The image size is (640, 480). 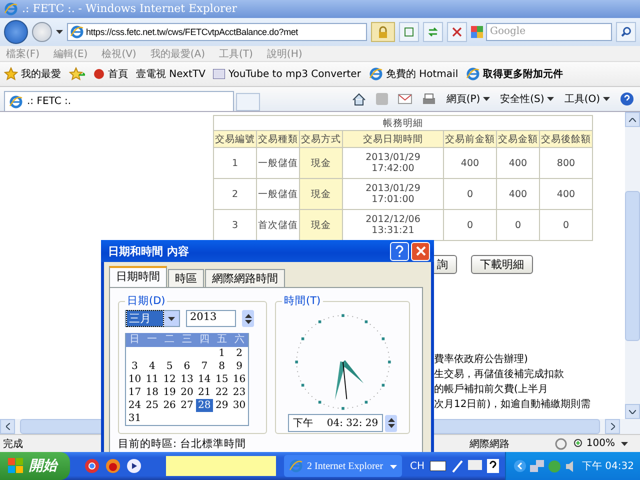 I want to click on back-button, so click(x=16, y=32).